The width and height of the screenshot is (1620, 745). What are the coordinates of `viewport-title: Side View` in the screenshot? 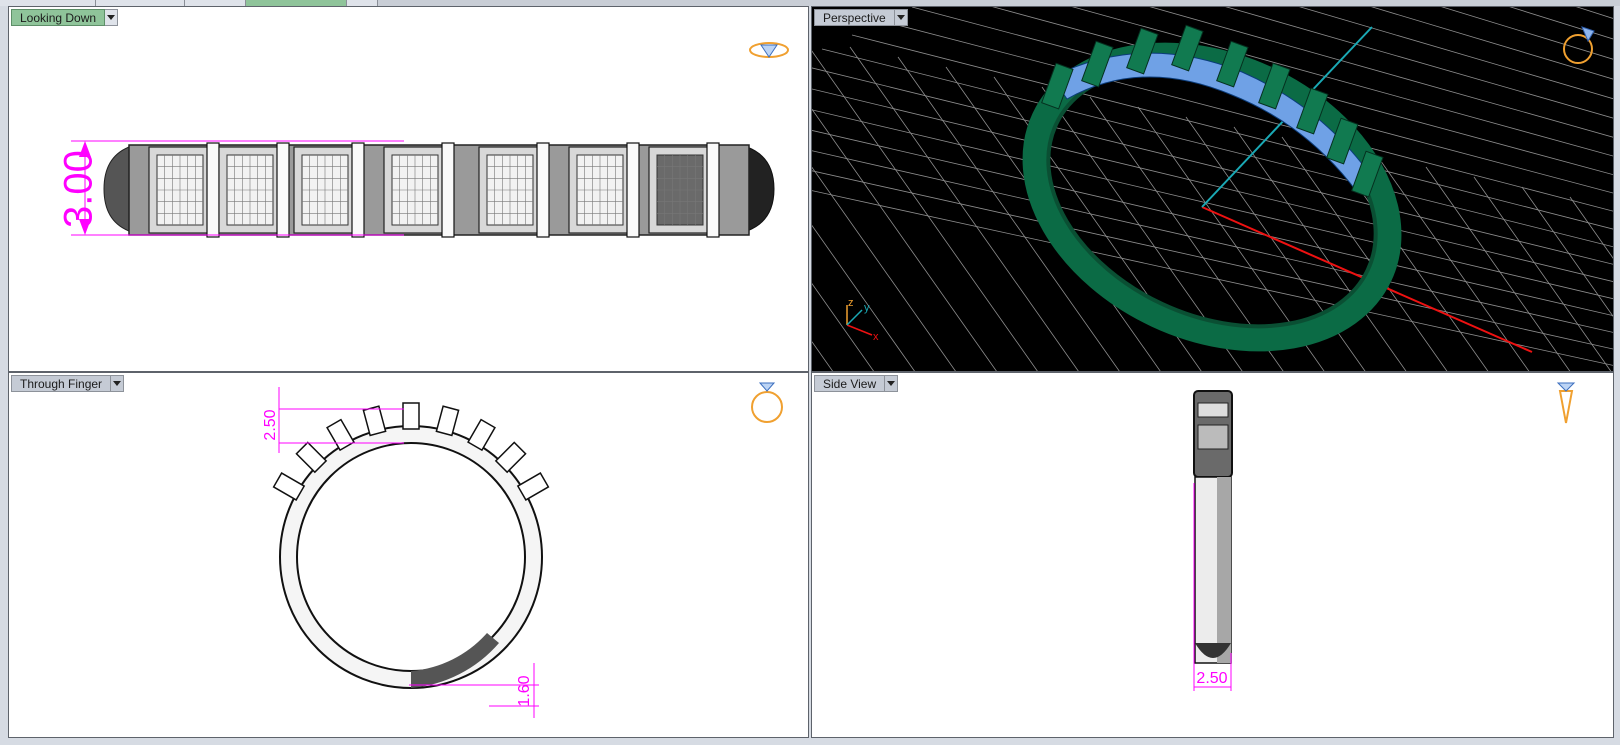 It's located at (850, 383).